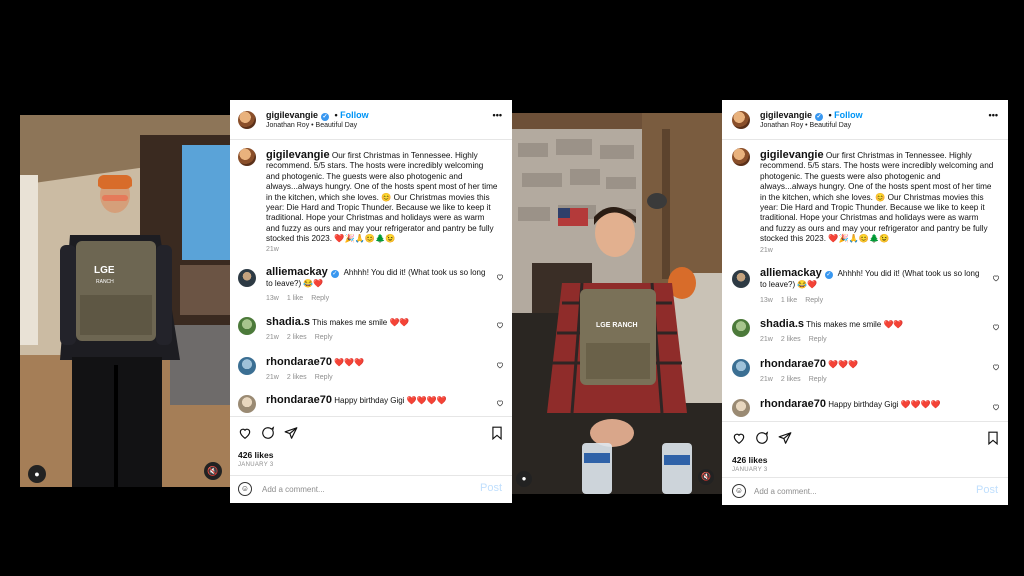  I want to click on post-date: JANUARY 3, so click(256, 465).